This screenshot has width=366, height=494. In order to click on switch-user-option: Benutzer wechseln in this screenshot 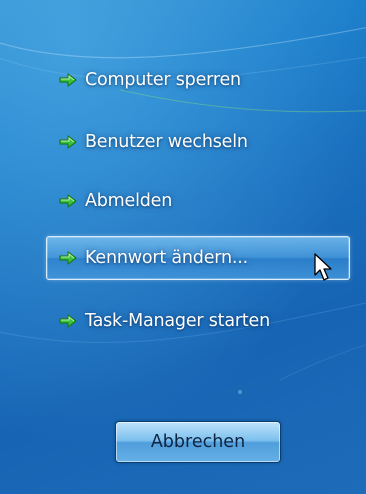, I will do `click(198, 142)`.